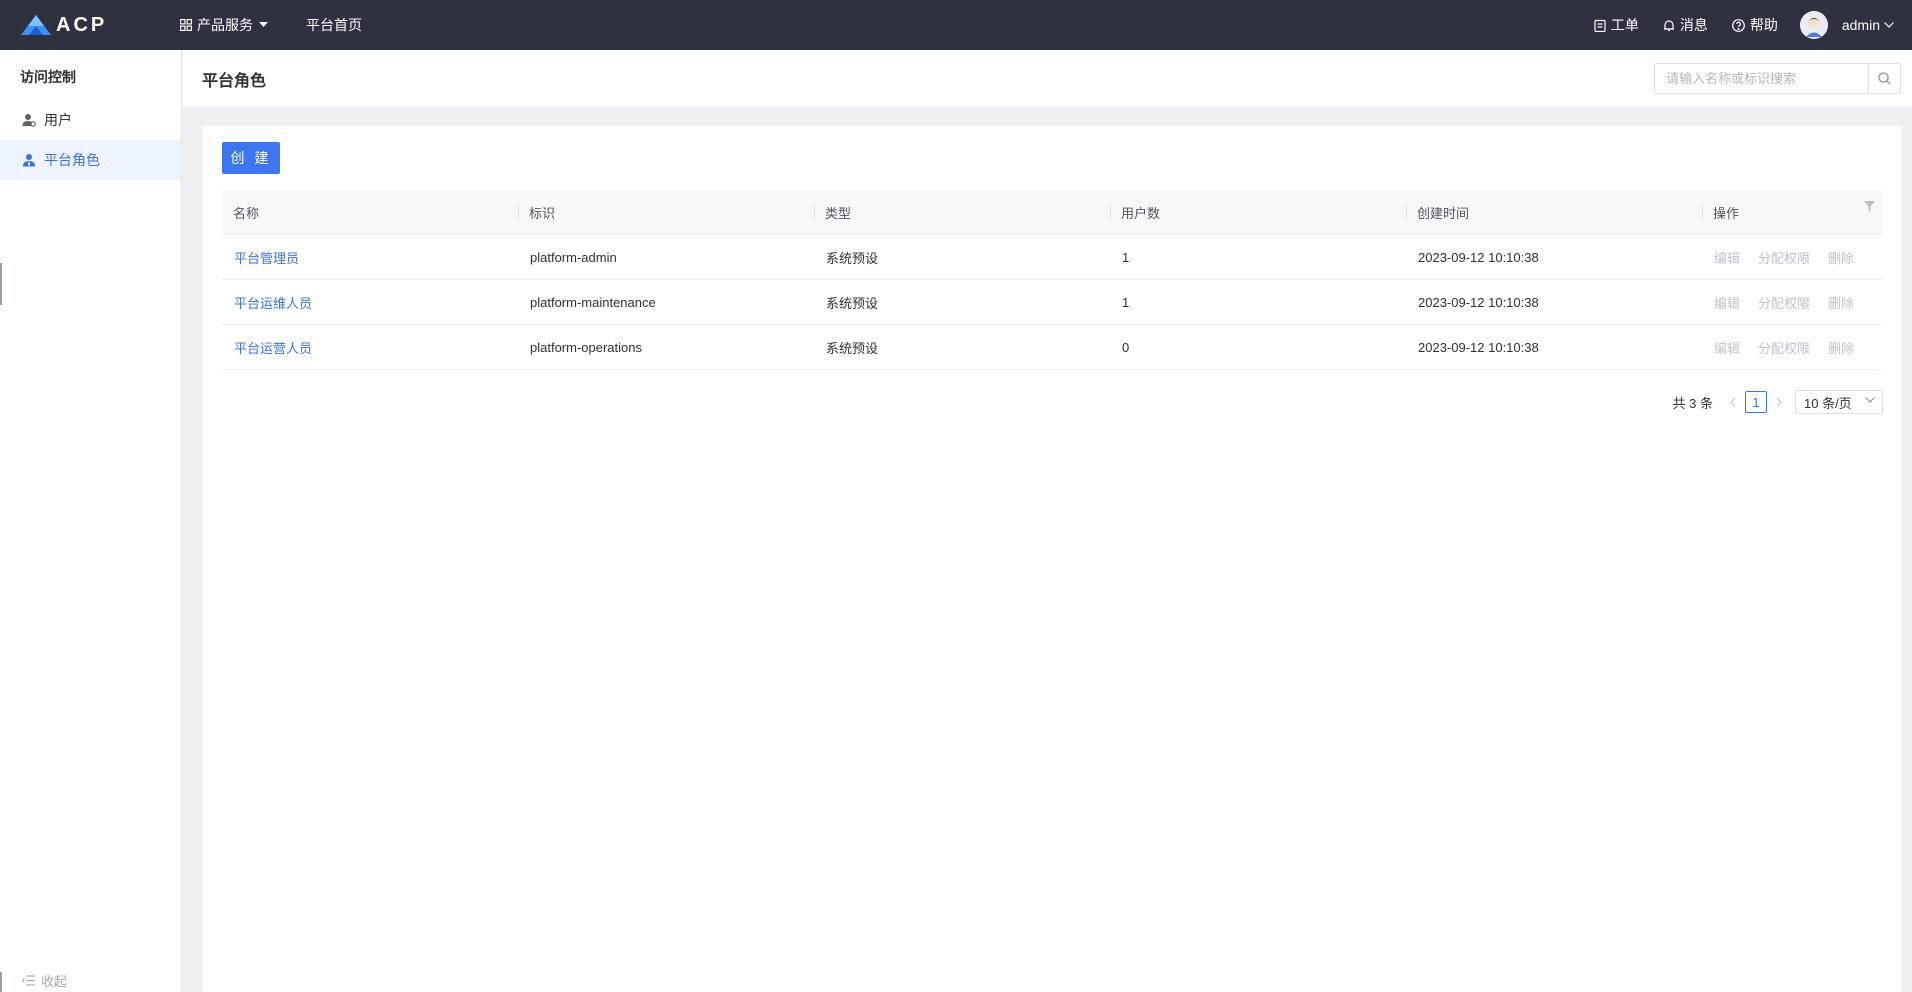  What do you see at coordinates (1756, 402) in the screenshot?
I see `page-number-current: 1` at bounding box center [1756, 402].